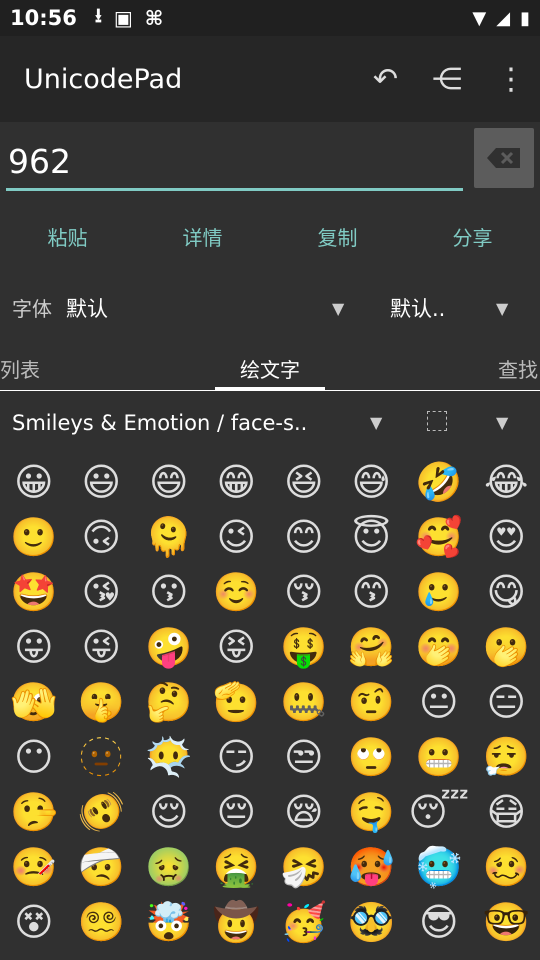 The height and width of the screenshot is (960, 540). Describe the element at coordinates (439, 811) in the screenshot. I see `emoji-cell: 😴` at that location.